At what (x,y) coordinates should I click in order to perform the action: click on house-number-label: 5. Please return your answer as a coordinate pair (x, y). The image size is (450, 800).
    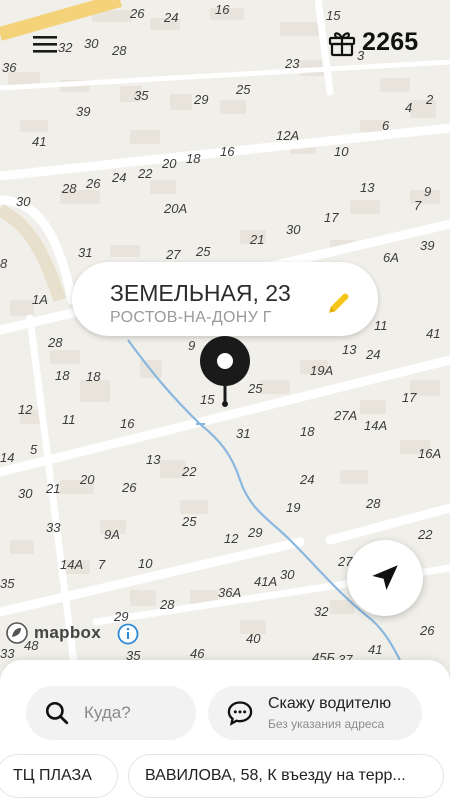
    Looking at the image, I should click on (34, 449).